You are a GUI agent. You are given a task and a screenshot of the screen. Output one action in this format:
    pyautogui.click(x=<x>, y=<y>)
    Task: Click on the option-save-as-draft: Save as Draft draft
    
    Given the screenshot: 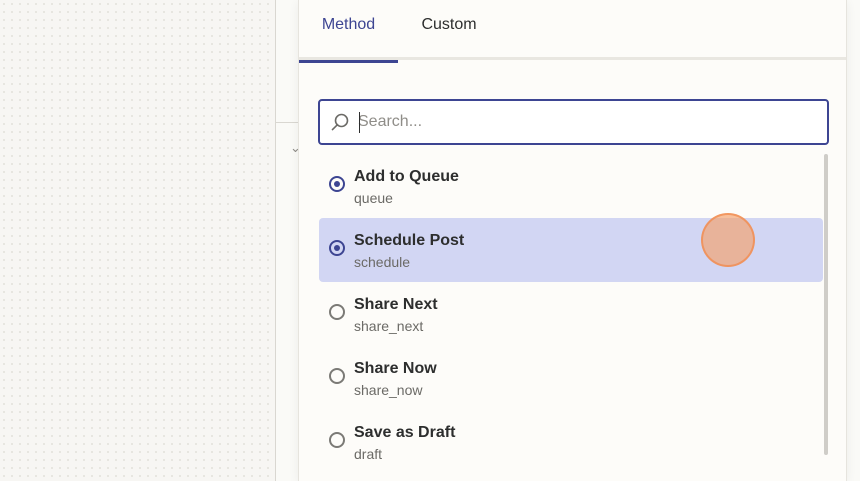 What is the action you would take?
    pyautogui.click(x=571, y=442)
    